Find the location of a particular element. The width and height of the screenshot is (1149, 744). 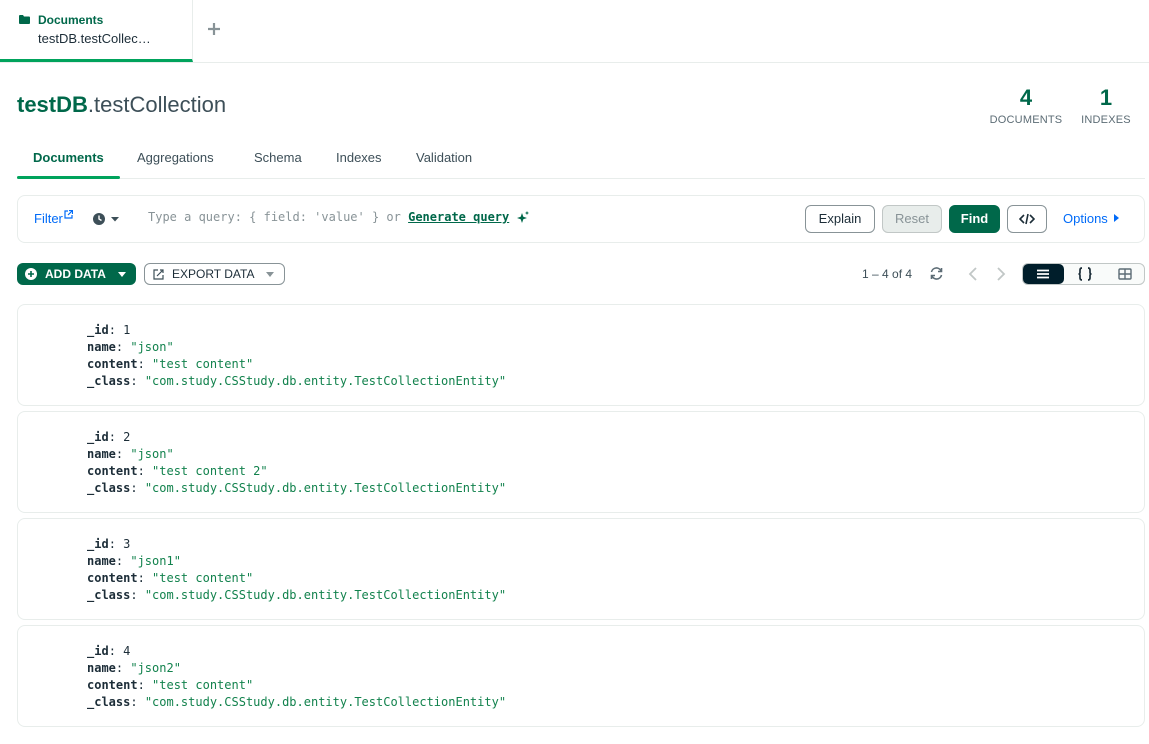

chevron-left-icon is located at coordinates (973, 274).